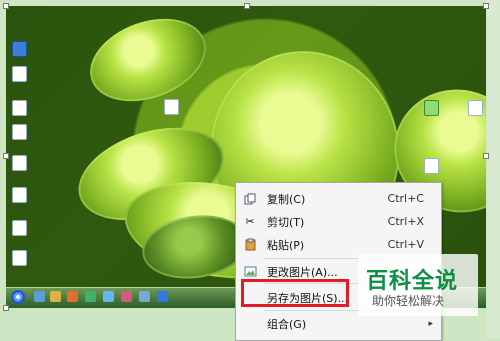 The height and width of the screenshot is (341, 500). Describe the element at coordinates (412, 281) in the screenshot. I see `watermark-main-text: 百科全说` at that location.